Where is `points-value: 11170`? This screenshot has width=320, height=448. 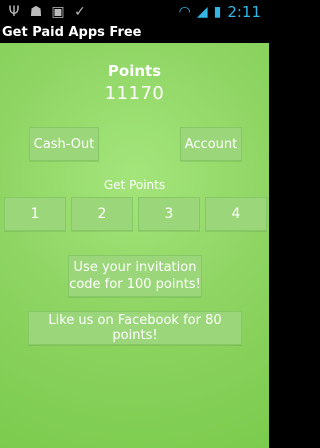 points-value: 11170 is located at coordinates (134, 93).